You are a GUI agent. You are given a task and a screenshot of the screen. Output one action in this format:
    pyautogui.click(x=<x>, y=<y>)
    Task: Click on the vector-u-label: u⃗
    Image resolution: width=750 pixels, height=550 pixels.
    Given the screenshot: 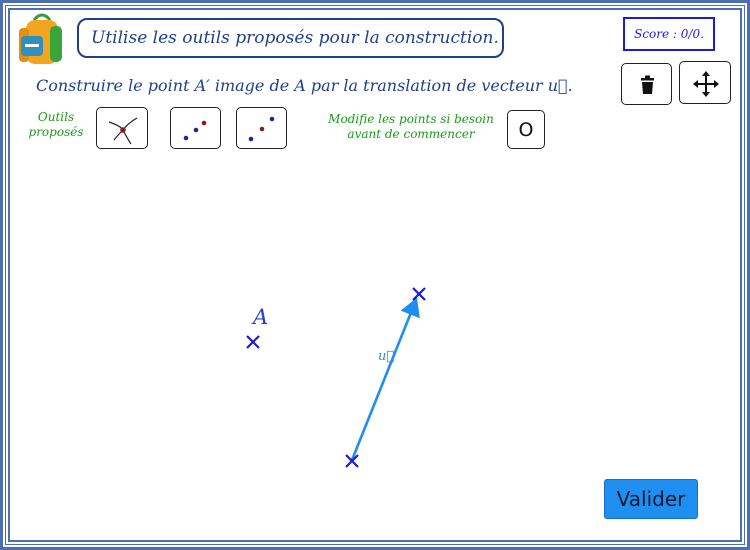 What is the action you would take?
    pyautogui.click(x=386, y=356)
    